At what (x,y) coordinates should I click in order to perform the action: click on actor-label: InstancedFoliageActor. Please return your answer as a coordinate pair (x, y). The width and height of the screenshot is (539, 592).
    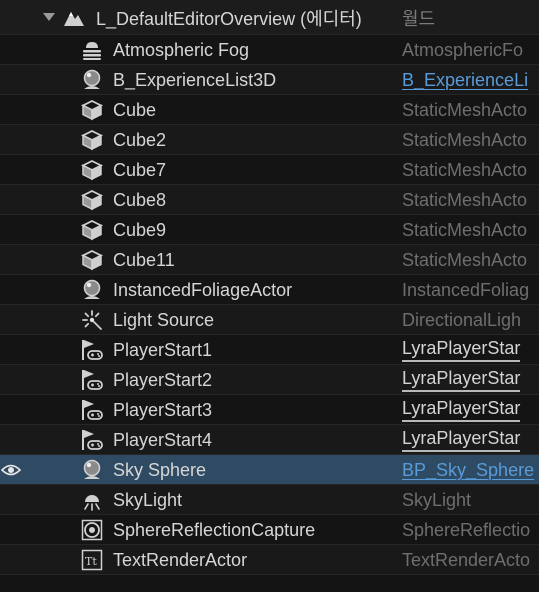
    Looking at the image, I should click on (203, 289).